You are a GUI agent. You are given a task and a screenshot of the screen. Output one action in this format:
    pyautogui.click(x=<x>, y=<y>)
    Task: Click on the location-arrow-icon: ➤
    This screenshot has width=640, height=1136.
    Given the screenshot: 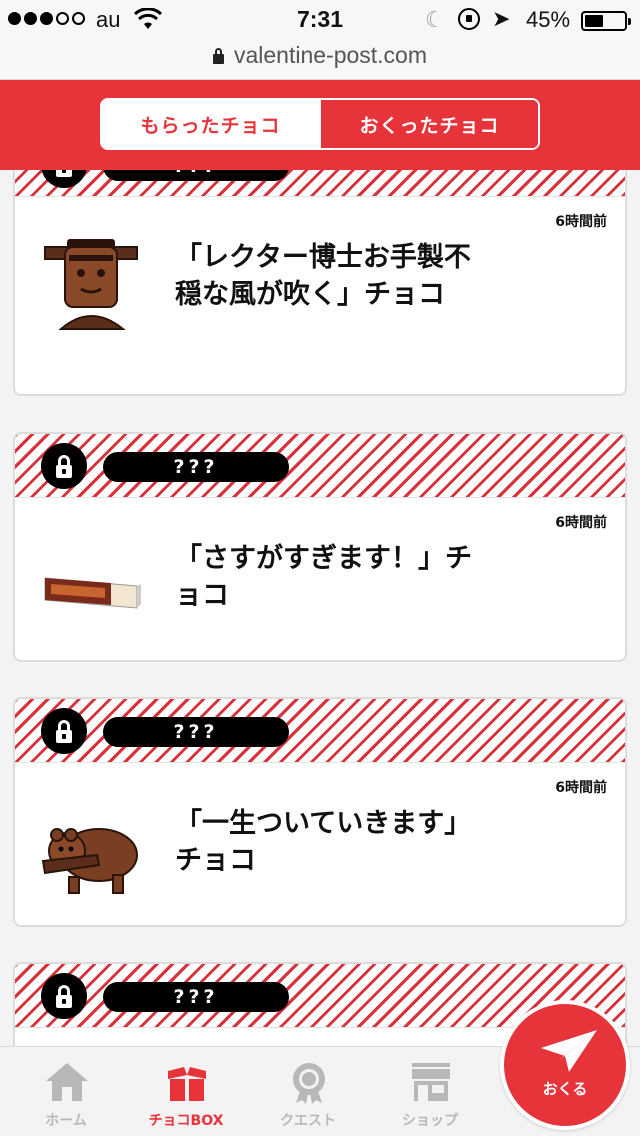 What is the action you would take?
    pyautogui.click(x=501, y=18)
    